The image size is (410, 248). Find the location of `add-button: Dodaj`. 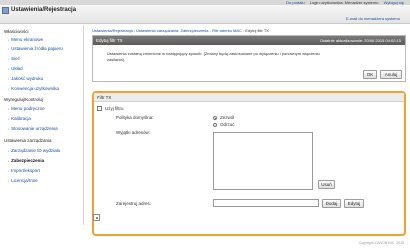

add-button: Dodaj is located at coordinates (331, 203).